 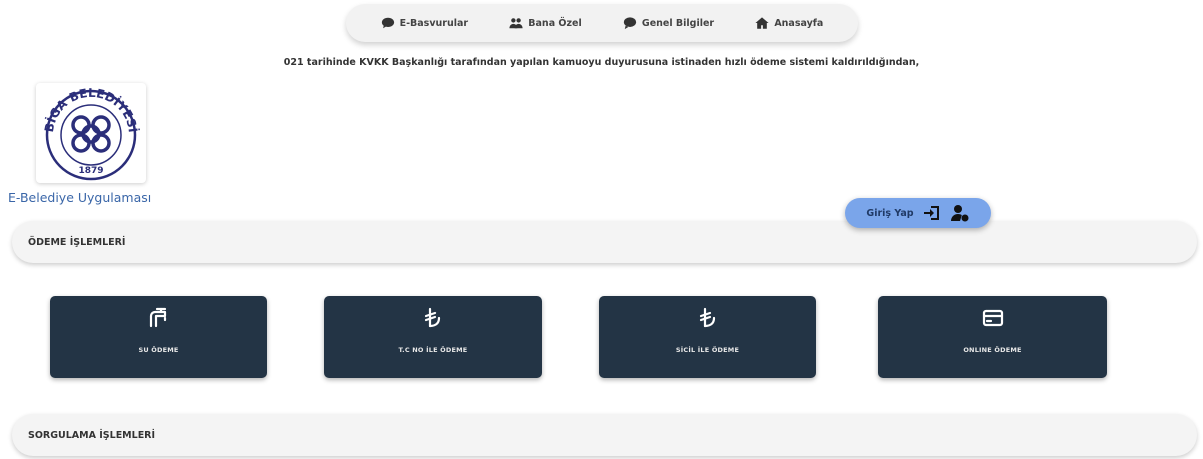 What do you see at coordinates (90, 171) in the screenshot?
I see `logo-year: 1879` at bounding box center [90, 171].